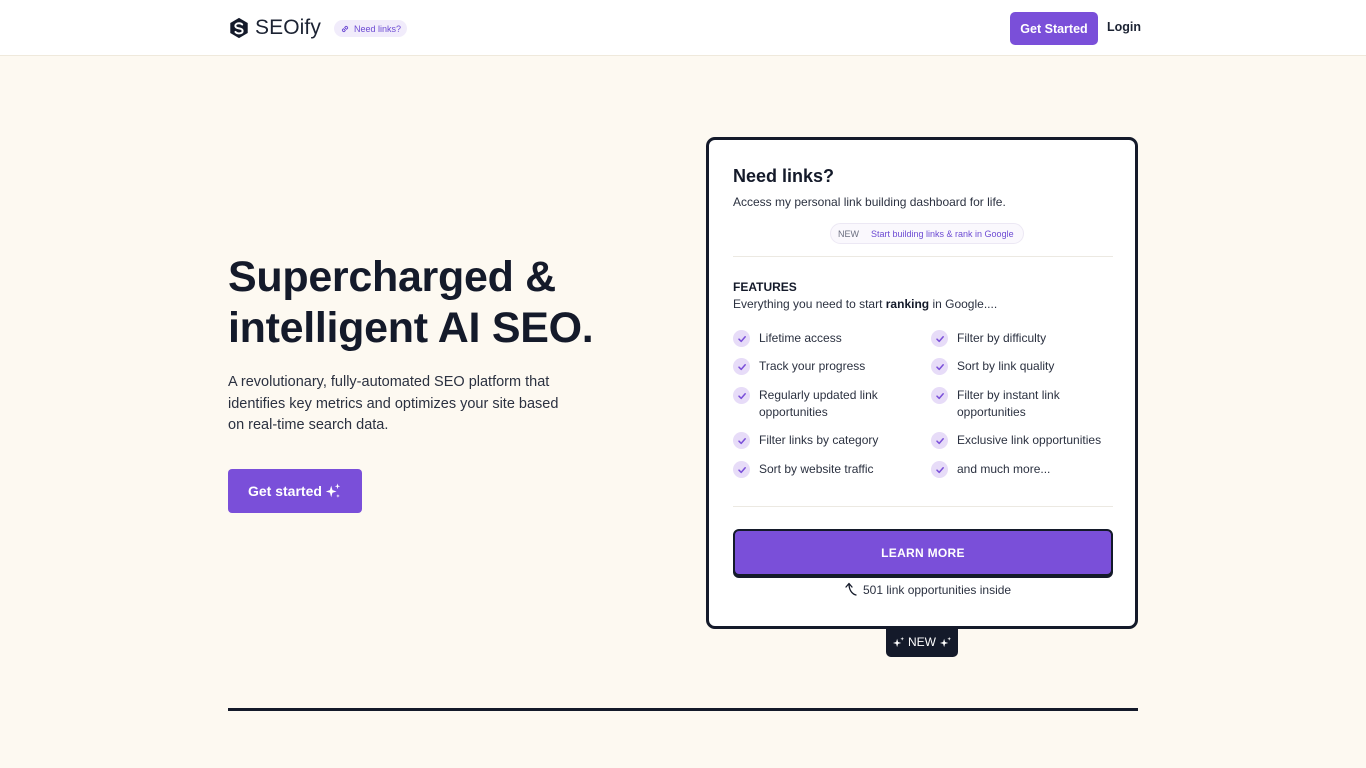 This screenshot has height=768, width=1366. I want to click on logo-text: SEOify, so click(288, 27).